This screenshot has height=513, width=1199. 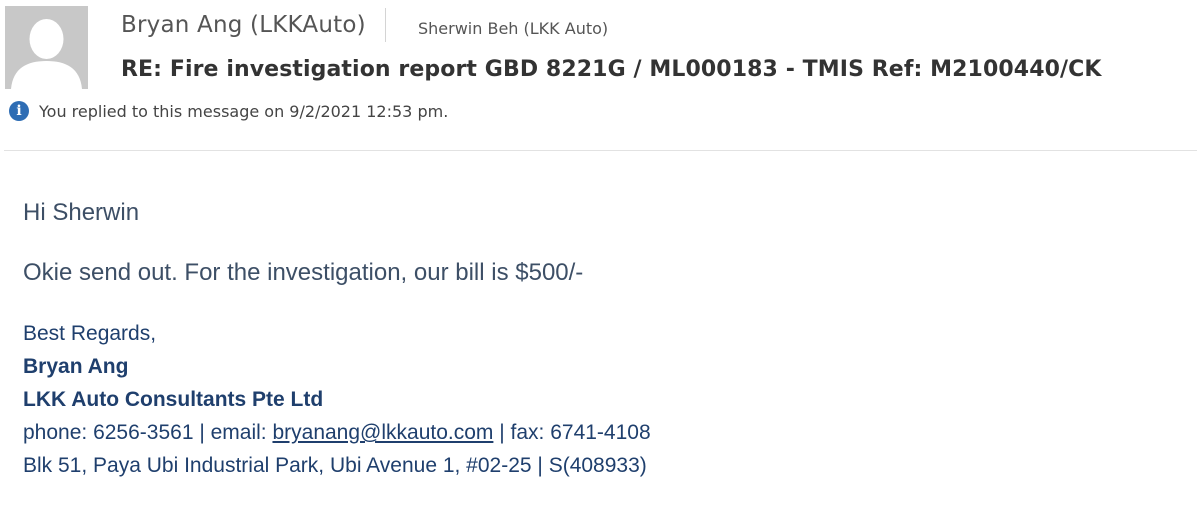 What do you see at coordinates (81, 212) in the screenshot?
I see `greeting-text: Hi Sherwin` at bounding box center [81, 212].